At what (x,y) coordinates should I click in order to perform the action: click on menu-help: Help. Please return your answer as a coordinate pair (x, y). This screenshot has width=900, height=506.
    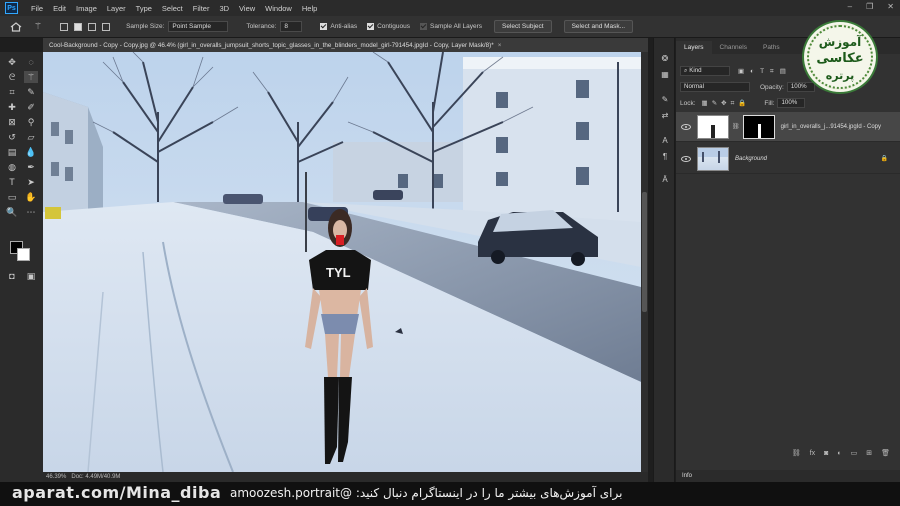
    Looking at the image, I should click on (309, 8).